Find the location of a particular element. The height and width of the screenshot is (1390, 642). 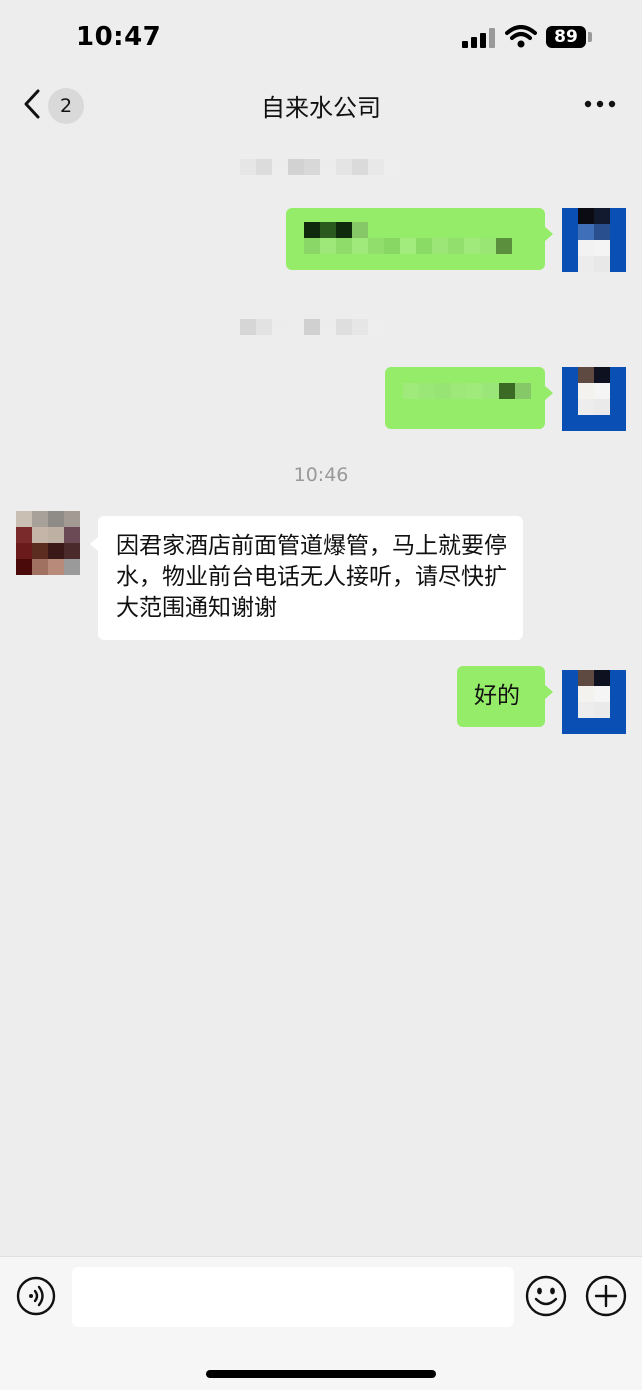

home-indicator is located at coordinates (321, 1374).